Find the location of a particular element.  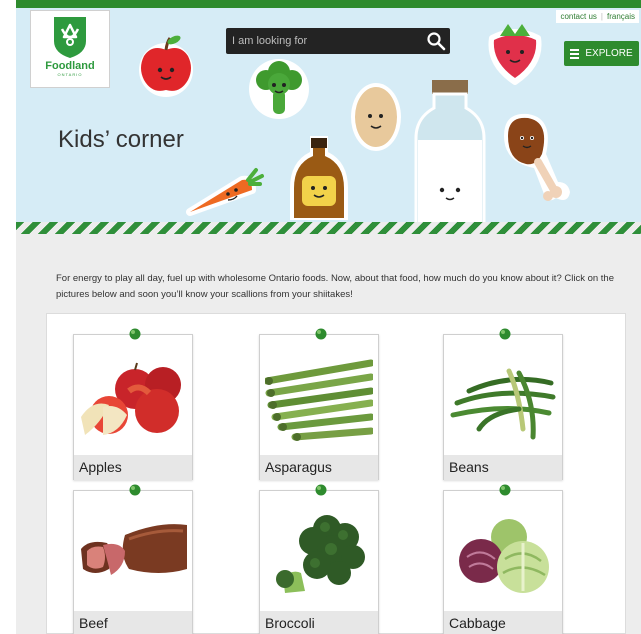

hamburger-icon is located at coordinates (575, 53).